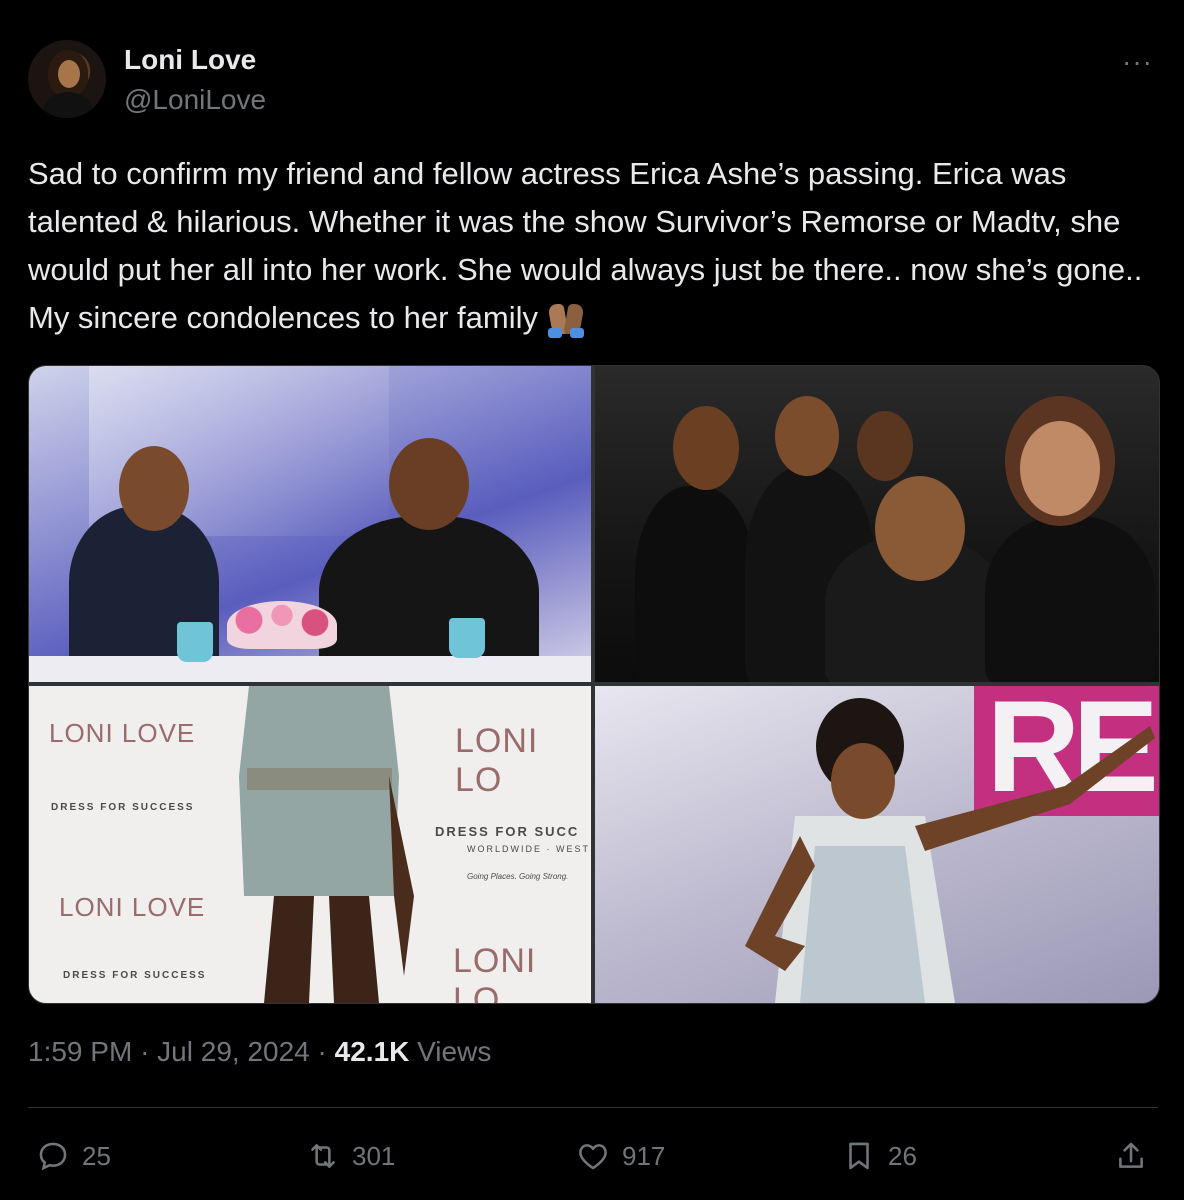  Describe the element at coordinates (879, 1156) in the screenshot. I see `bookmark-button: 26` at that location.